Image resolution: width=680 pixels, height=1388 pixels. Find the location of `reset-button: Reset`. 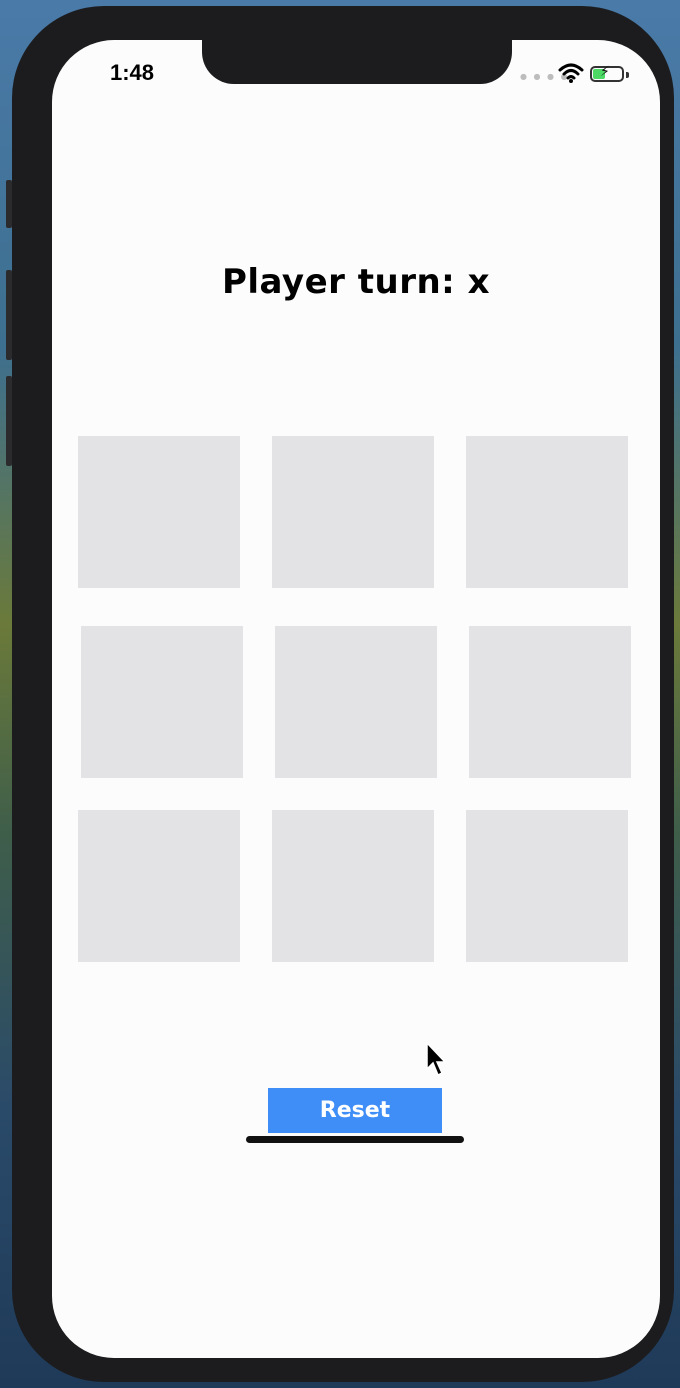

reset-button: Reset is located at coordinates (355, 1110).